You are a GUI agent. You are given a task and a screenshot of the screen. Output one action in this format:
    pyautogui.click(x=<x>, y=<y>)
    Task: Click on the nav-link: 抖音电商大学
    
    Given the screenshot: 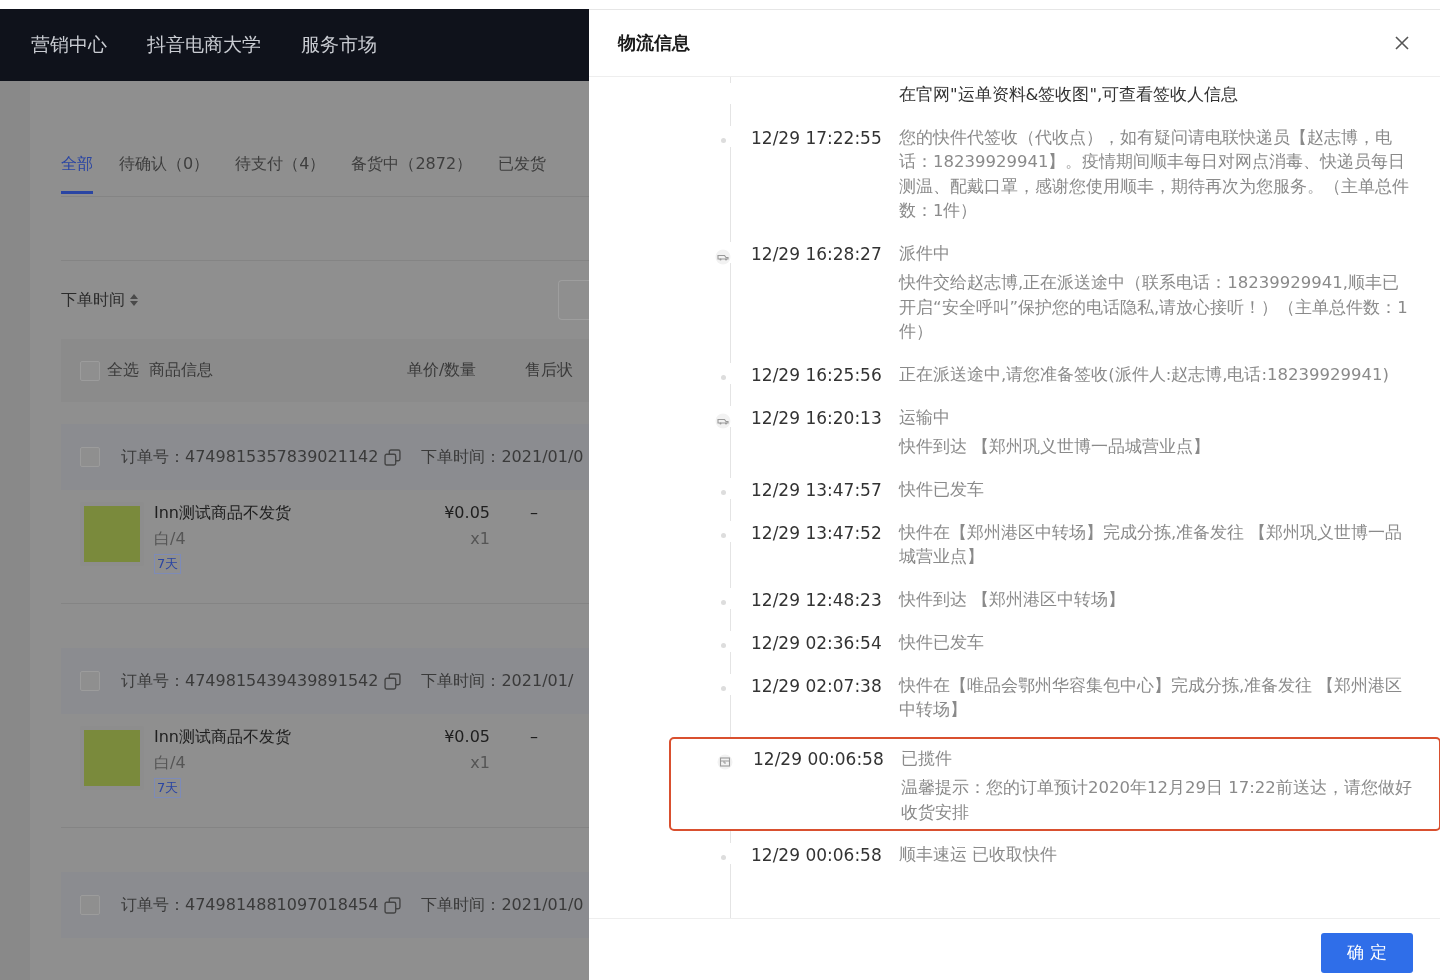 What is the action you would take?
    pyautogui.click(x=204, y=45)
    